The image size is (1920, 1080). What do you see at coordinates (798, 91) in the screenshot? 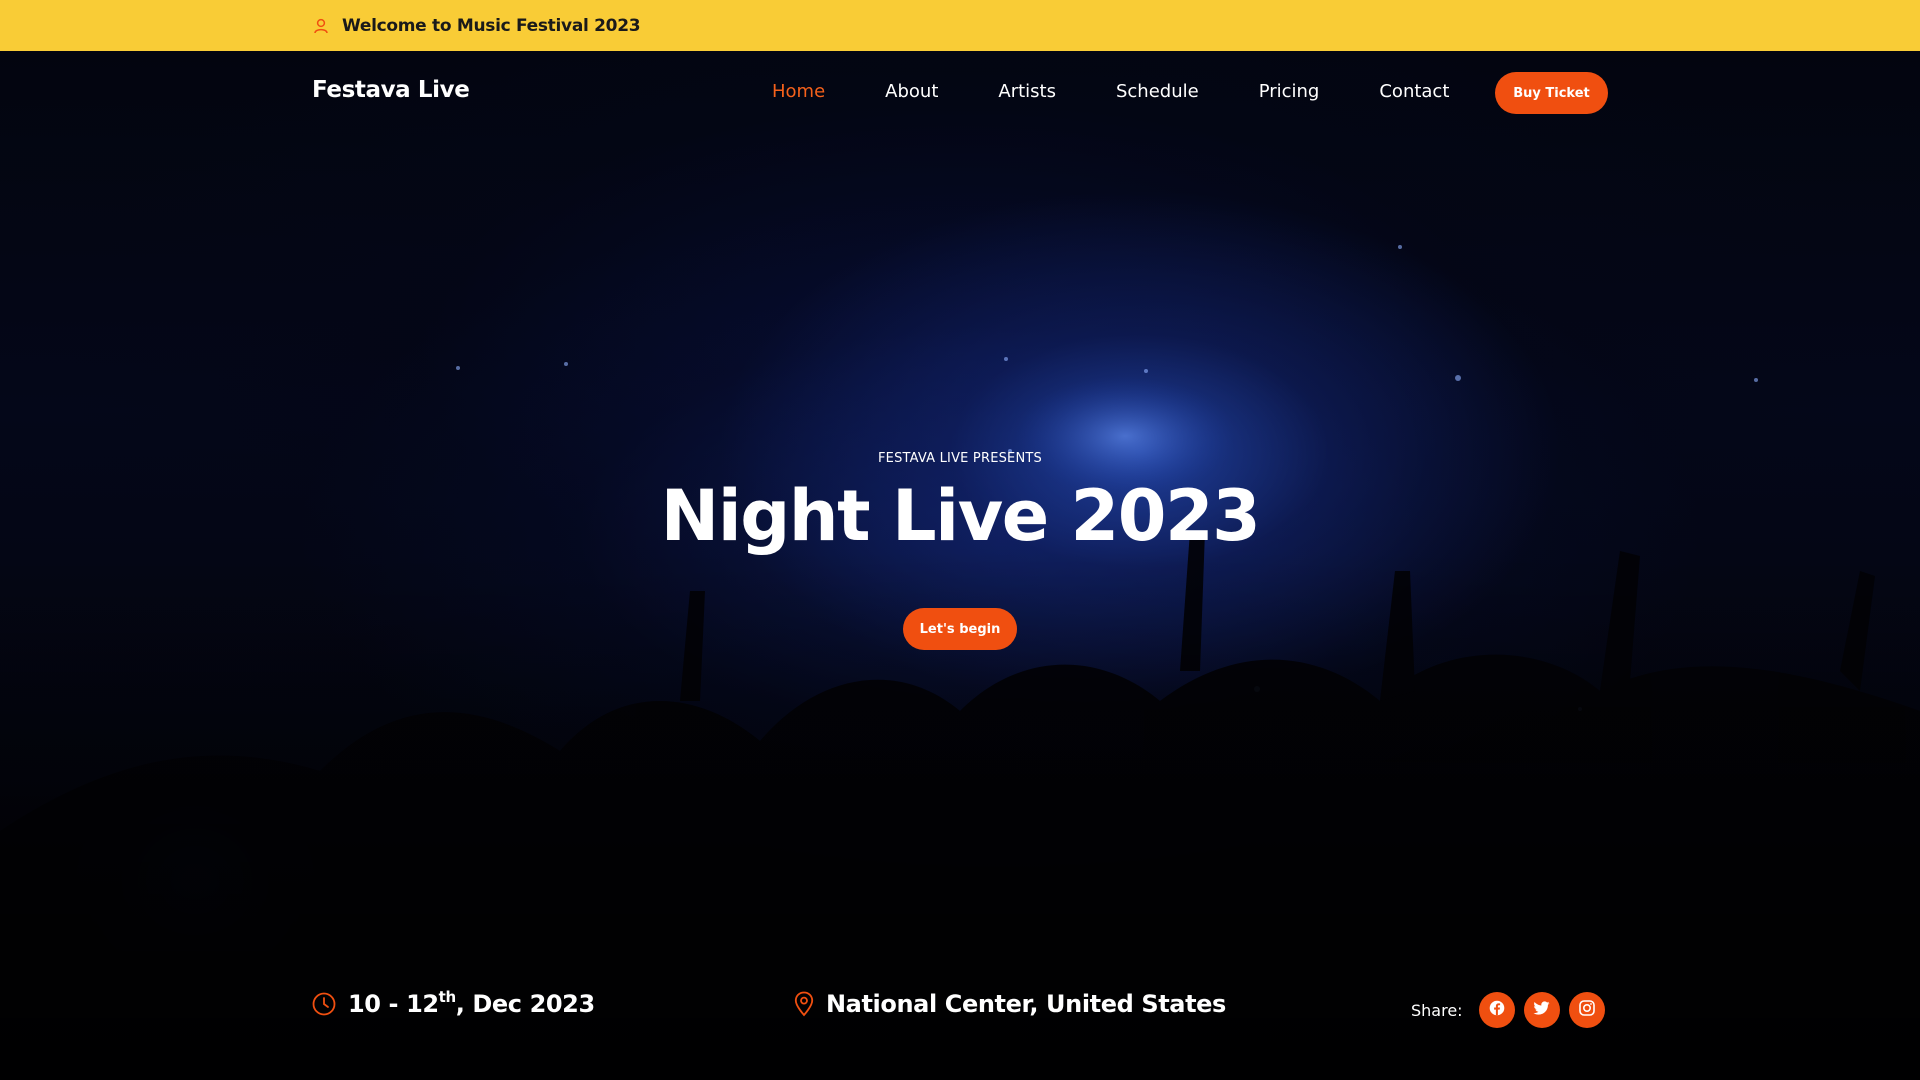
I see `nav-link-home: Home` at bounding box center [798, 91].